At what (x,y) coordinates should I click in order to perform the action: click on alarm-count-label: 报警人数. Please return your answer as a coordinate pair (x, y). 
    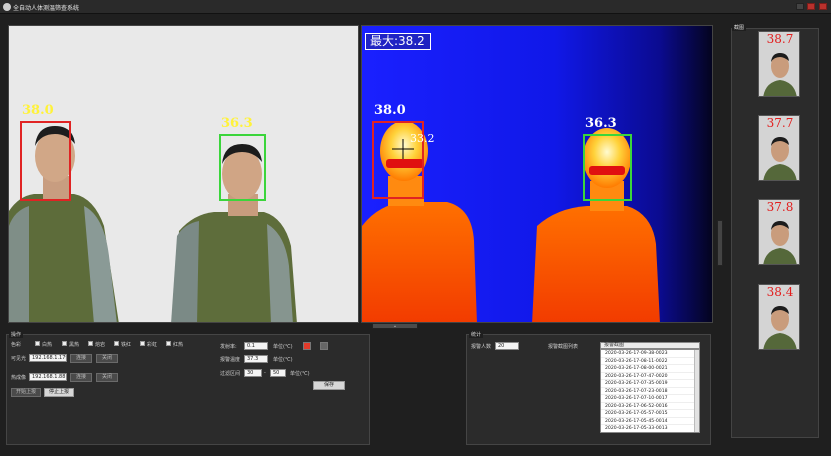
    Looking at the image, I should click on (481, 347).